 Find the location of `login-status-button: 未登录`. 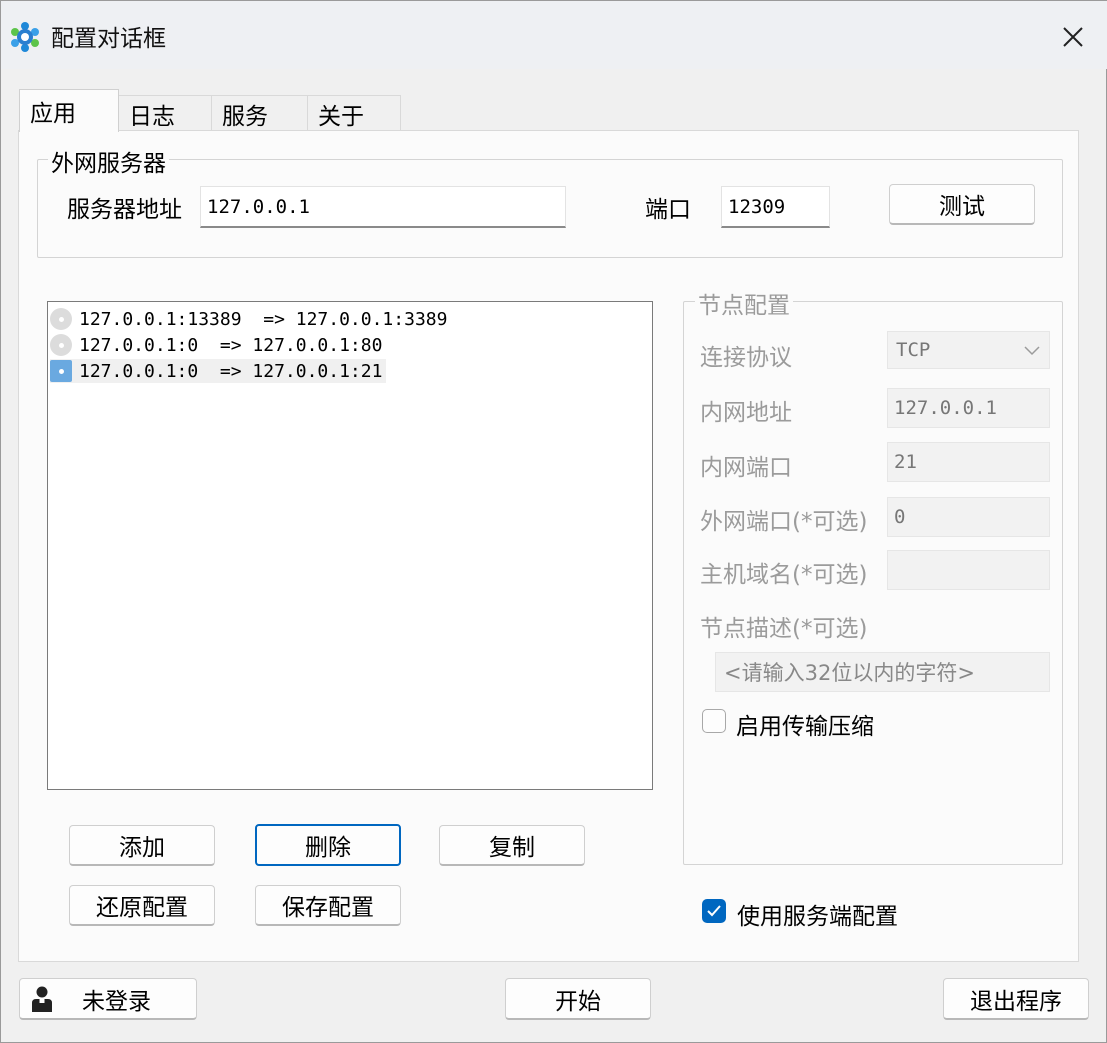

login-status-button: 未登录 is located at coordinates (108, 999).